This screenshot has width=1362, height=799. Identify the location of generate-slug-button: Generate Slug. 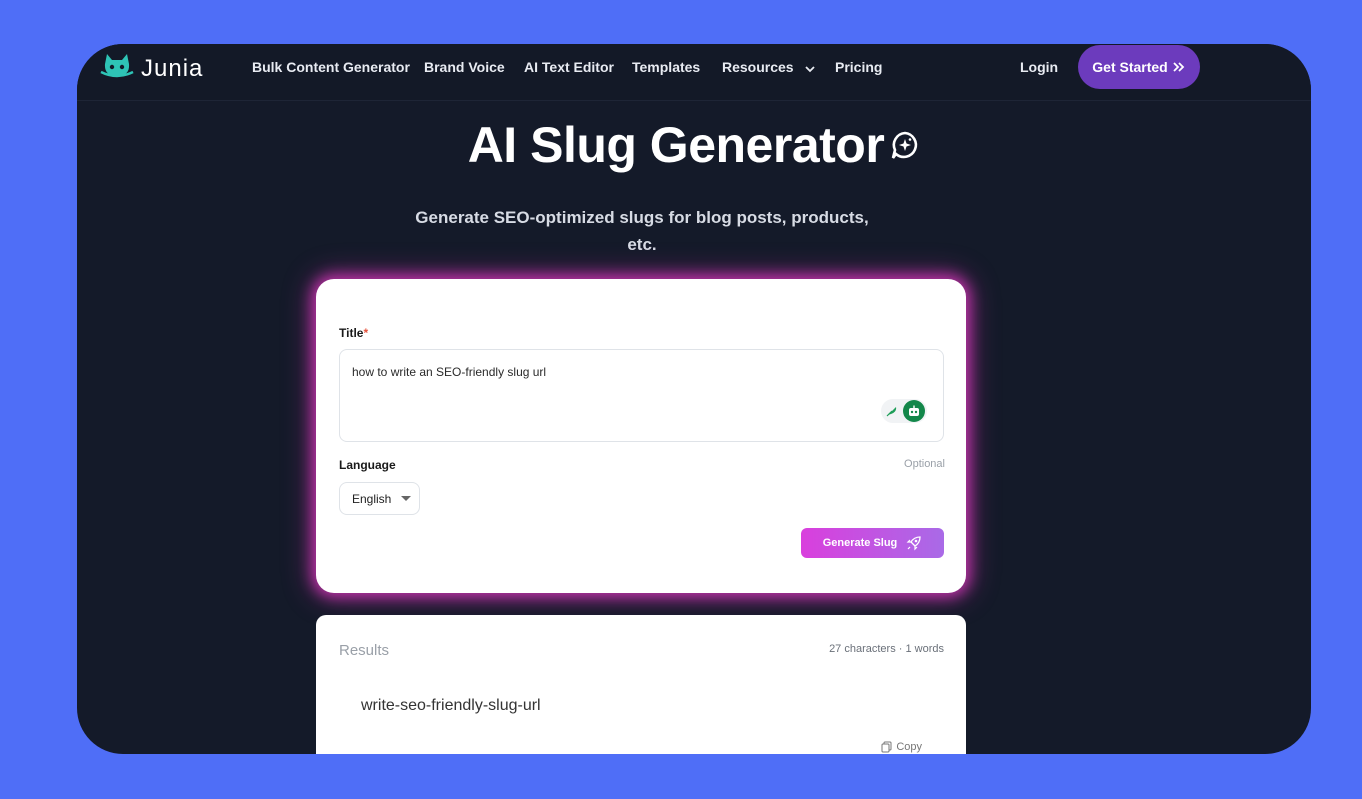
(872, 543).